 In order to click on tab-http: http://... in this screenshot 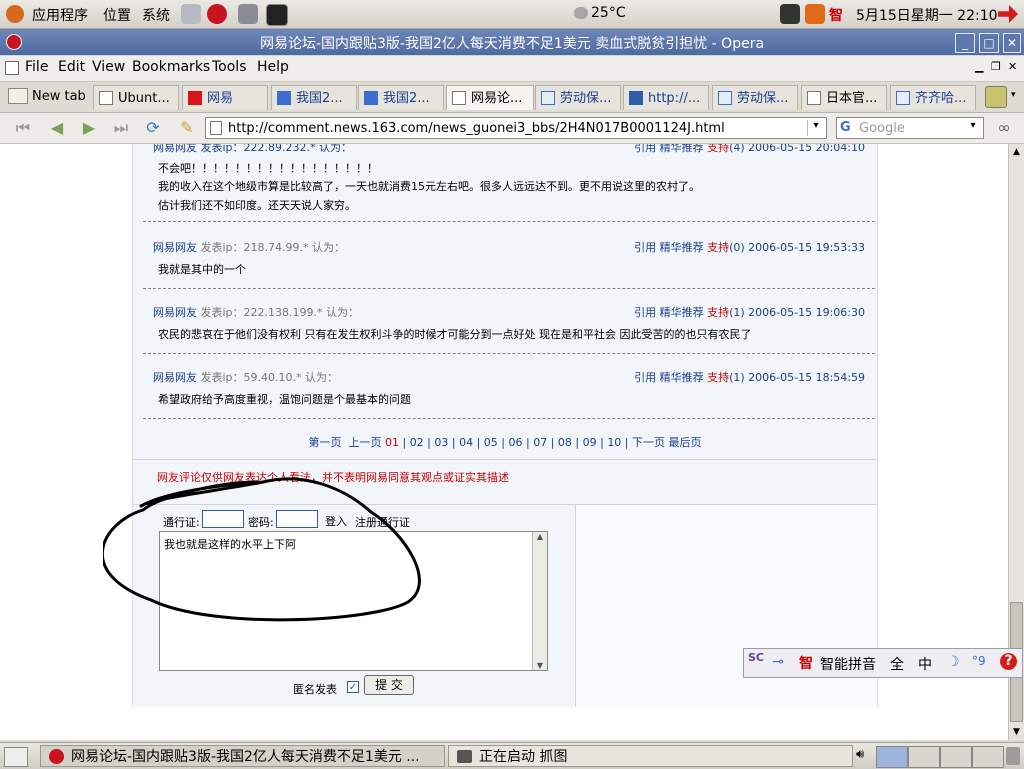, I will do `click(666, 97)`.